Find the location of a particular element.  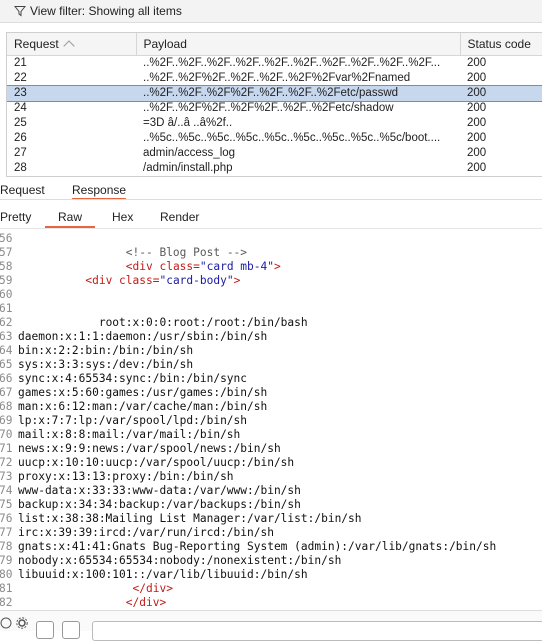

line-number: 70 is located at coordinates (6, 434).